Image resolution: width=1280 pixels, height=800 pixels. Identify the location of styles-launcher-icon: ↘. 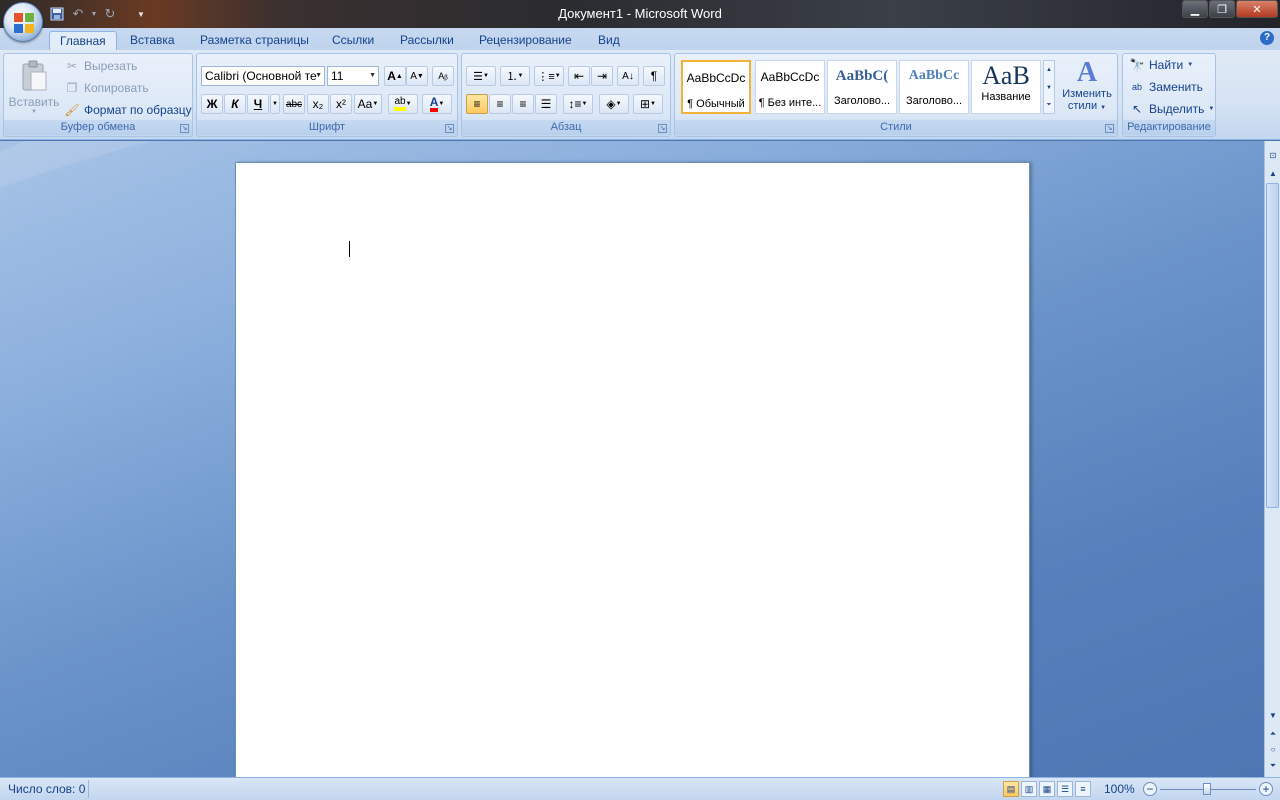
(1109, 128).